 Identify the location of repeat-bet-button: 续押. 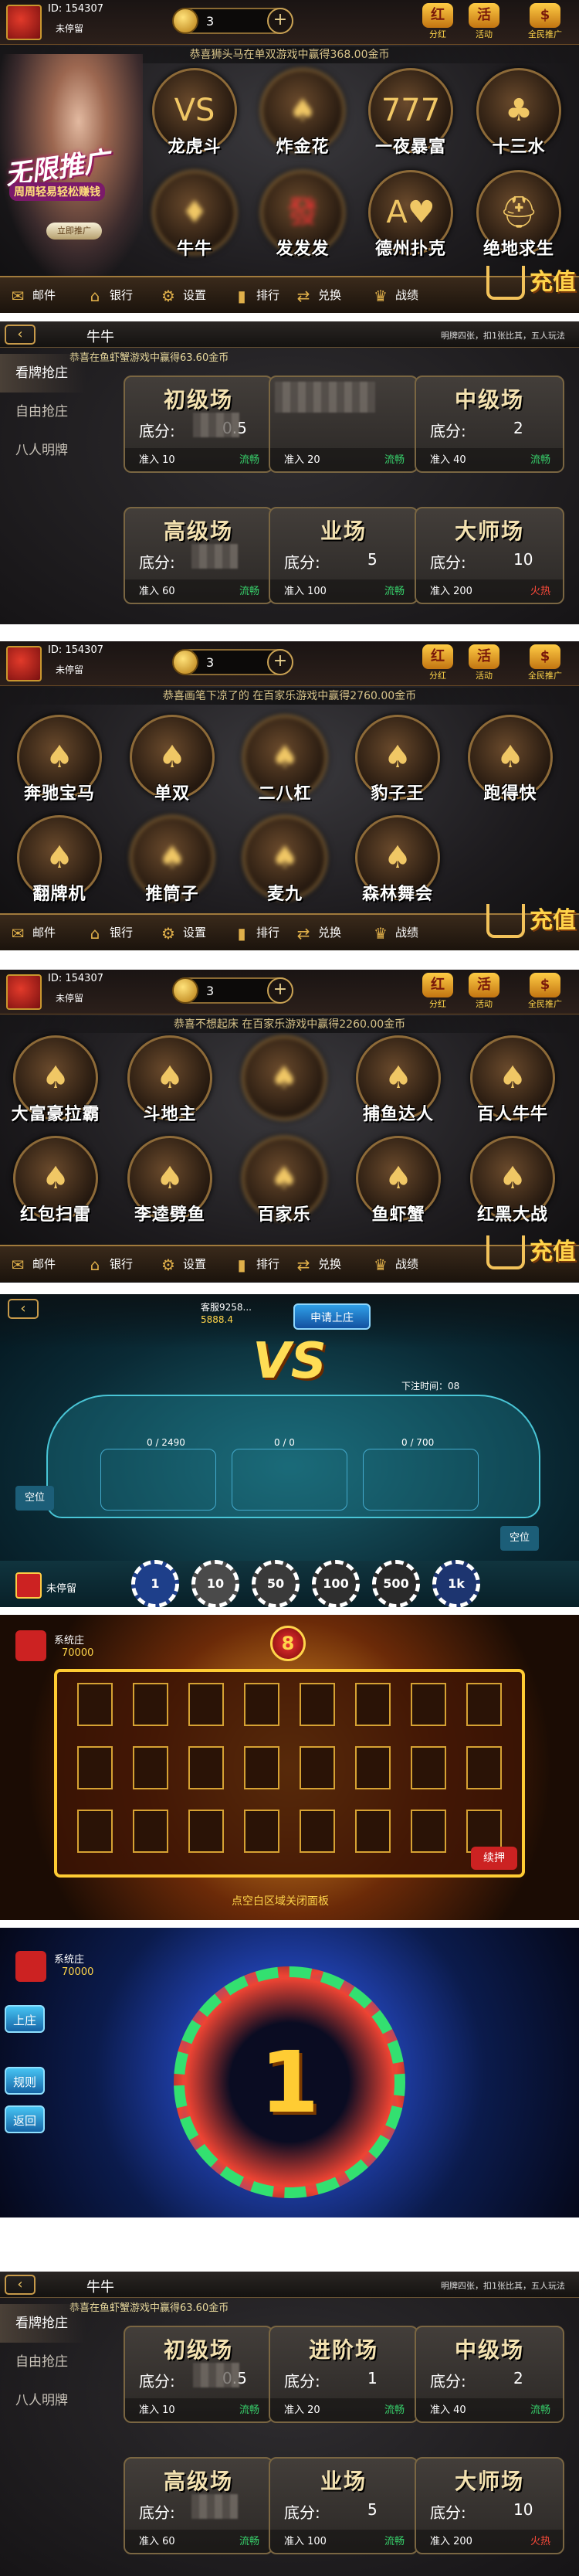
(494, 1858).